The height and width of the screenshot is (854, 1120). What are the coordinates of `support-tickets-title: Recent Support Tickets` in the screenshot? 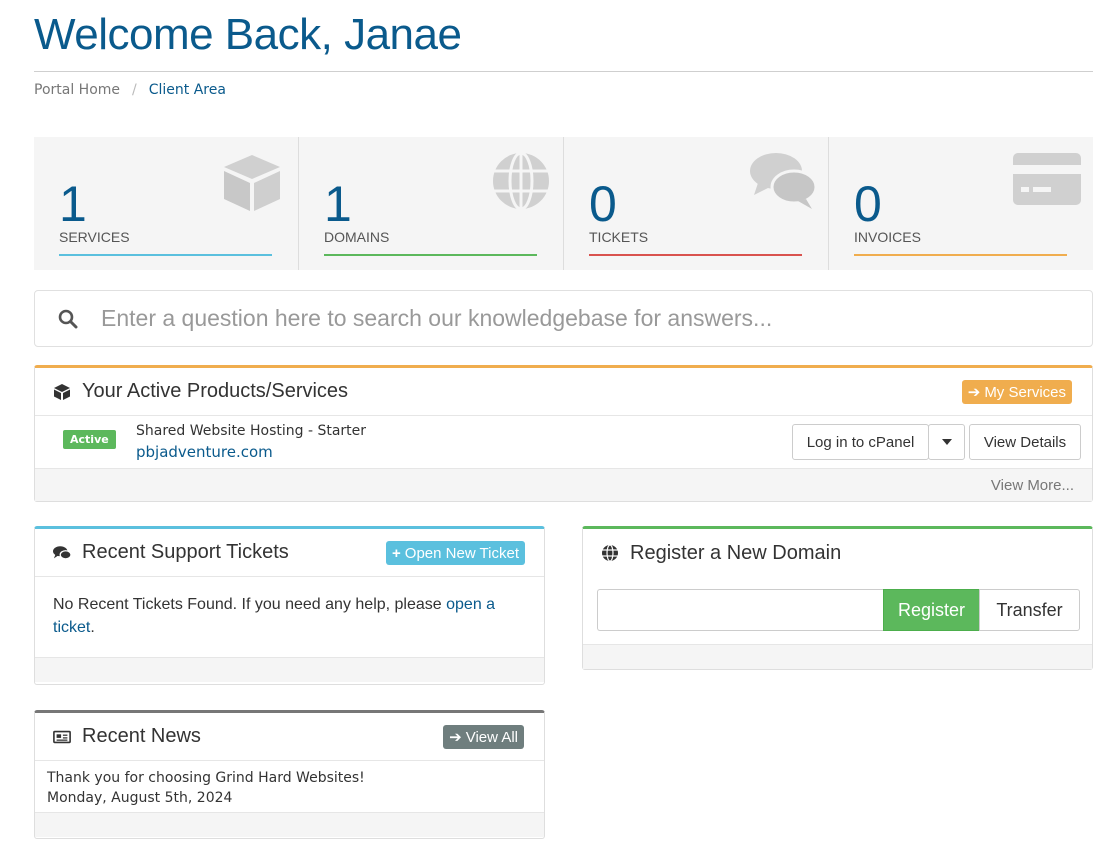 It's located at (185, 552).